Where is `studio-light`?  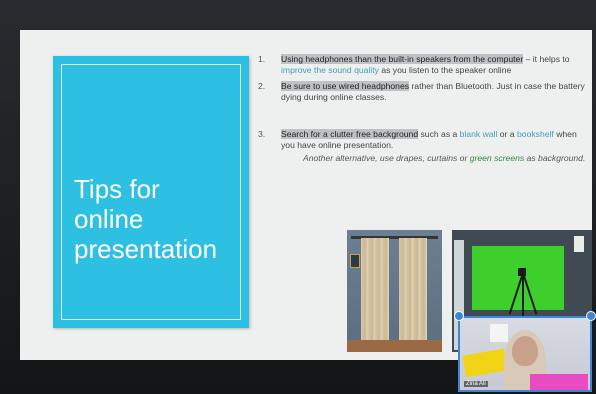
studio-light is located at coordinates (579, 244).